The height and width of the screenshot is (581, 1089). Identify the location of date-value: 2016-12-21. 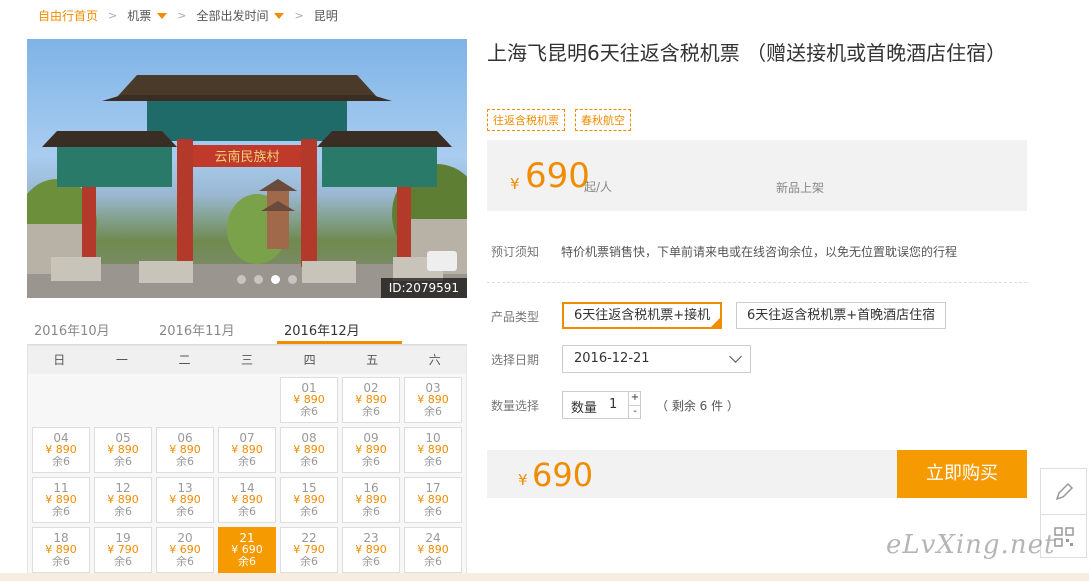
(612, 358).